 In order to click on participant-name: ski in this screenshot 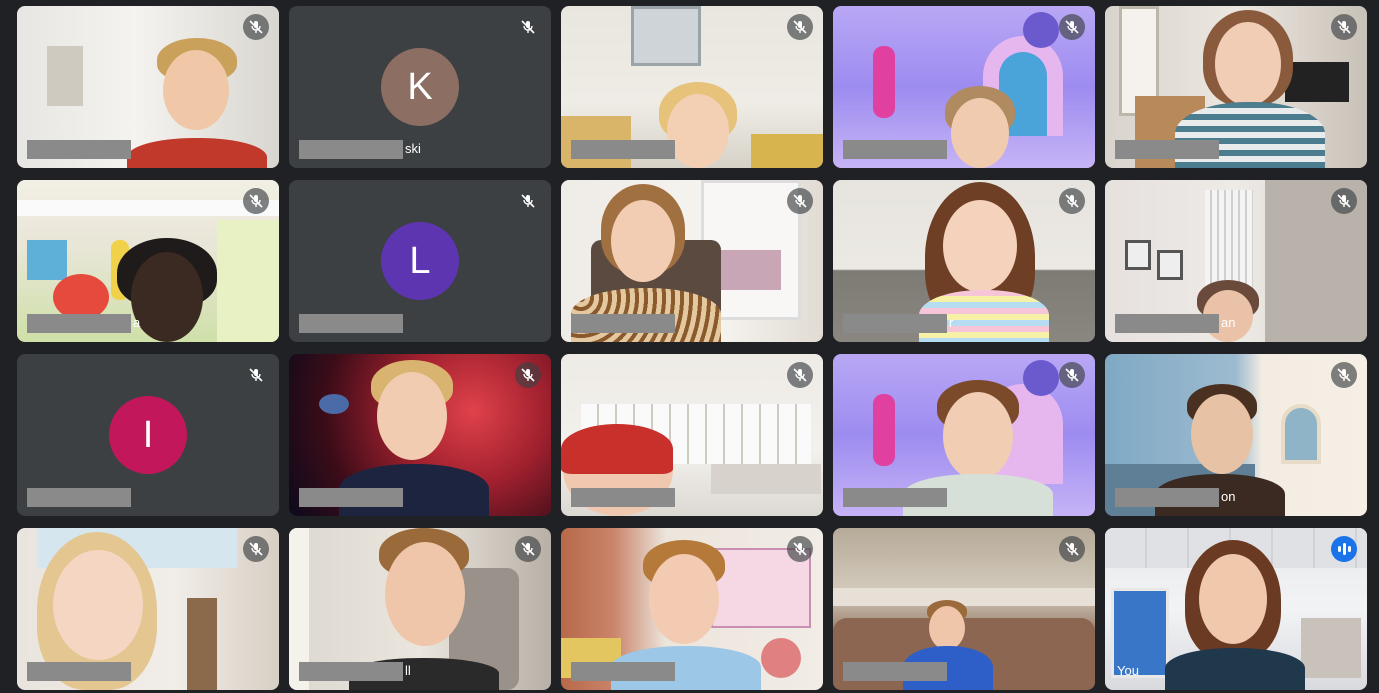, I will do `click(360, 149)`.